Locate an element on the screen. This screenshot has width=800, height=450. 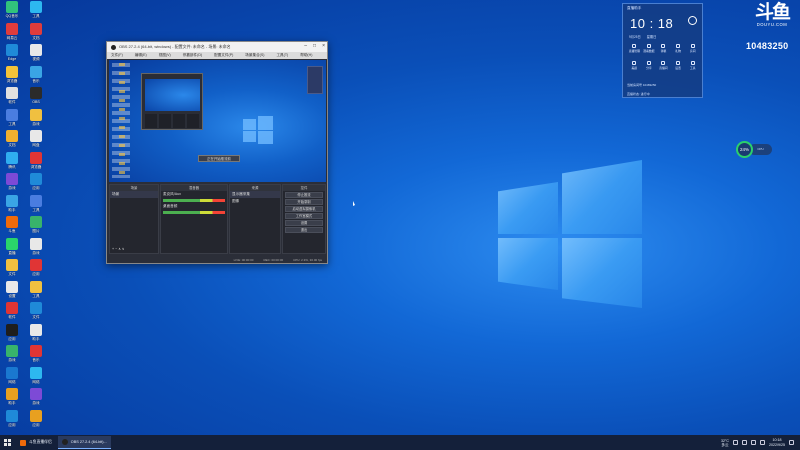
douyu-grid-item: 工具 is located at coordinates (692, 67).